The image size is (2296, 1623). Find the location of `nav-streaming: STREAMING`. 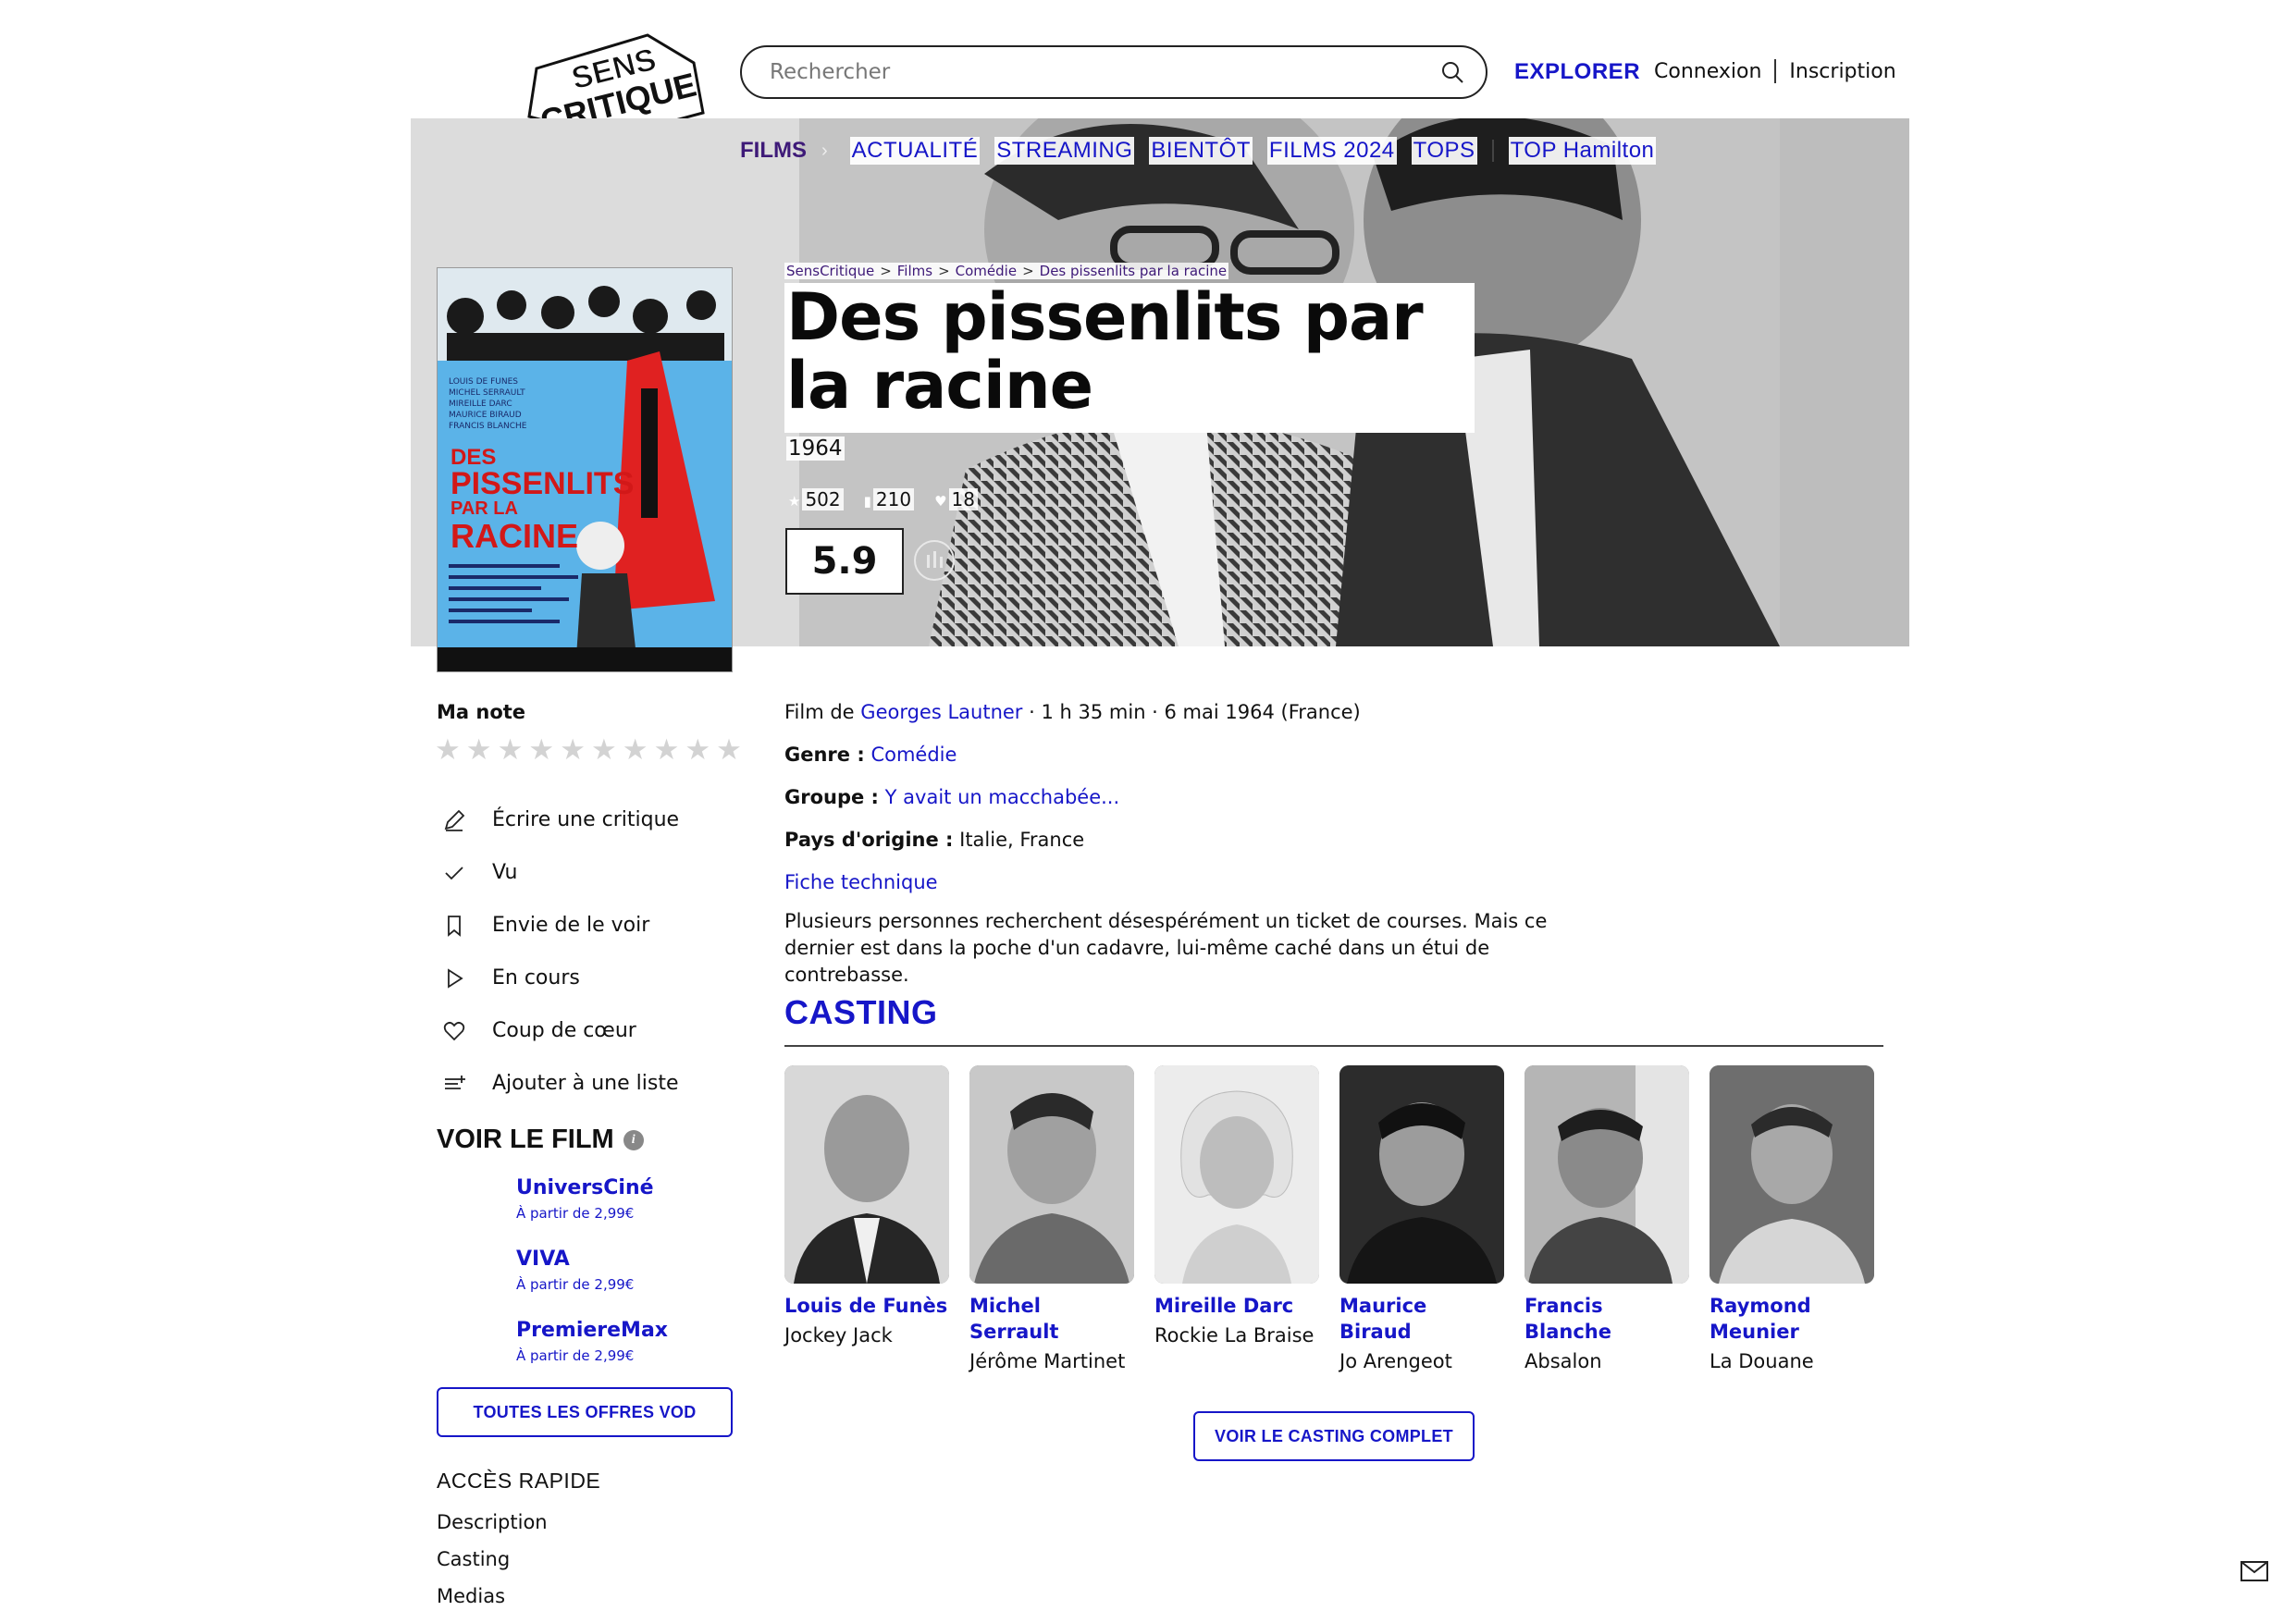

nav-streaming: STREAMING is located at coordinates (1064, 151).